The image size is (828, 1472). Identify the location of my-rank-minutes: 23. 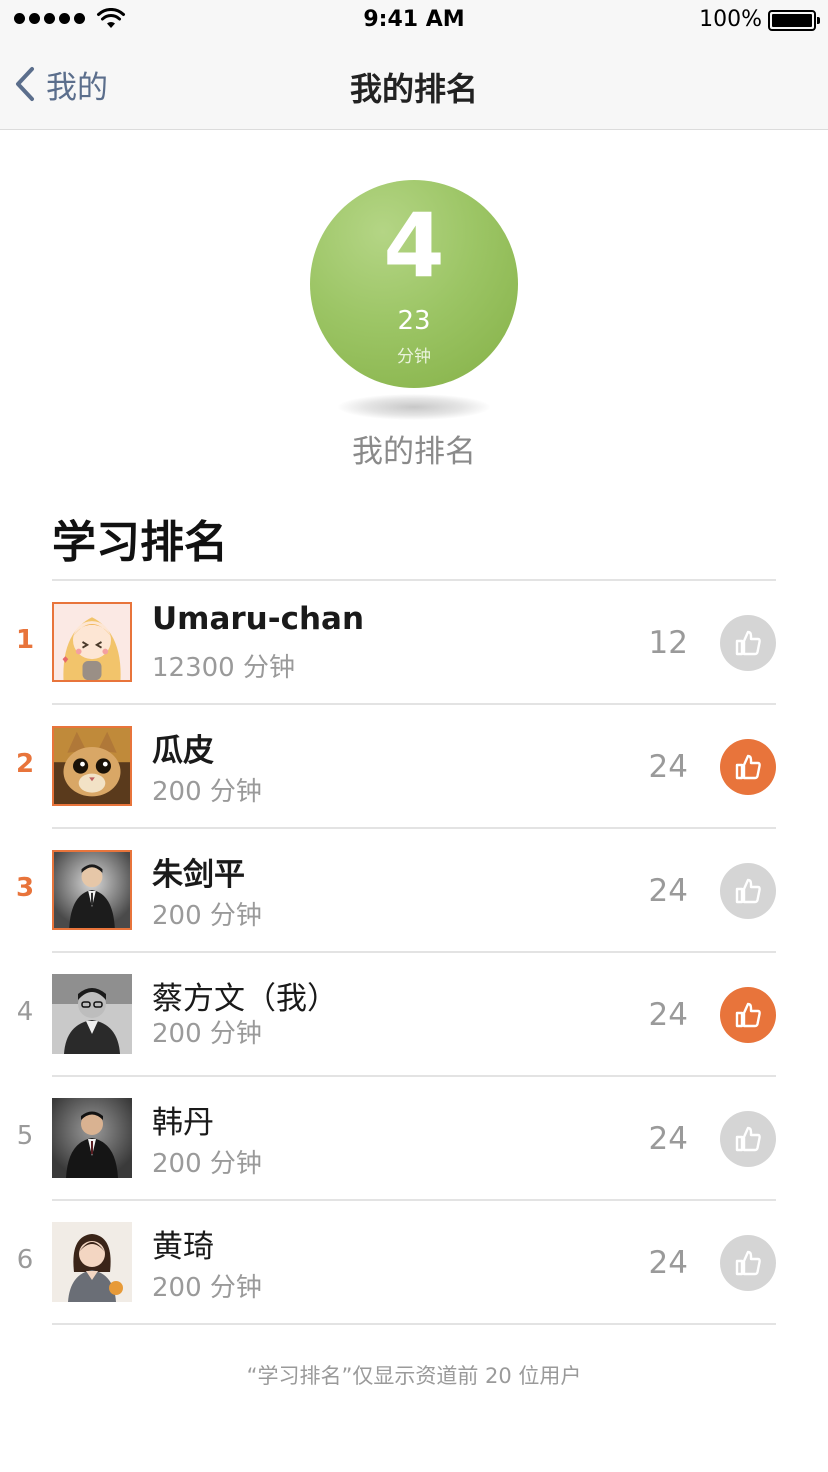
(414, 321).